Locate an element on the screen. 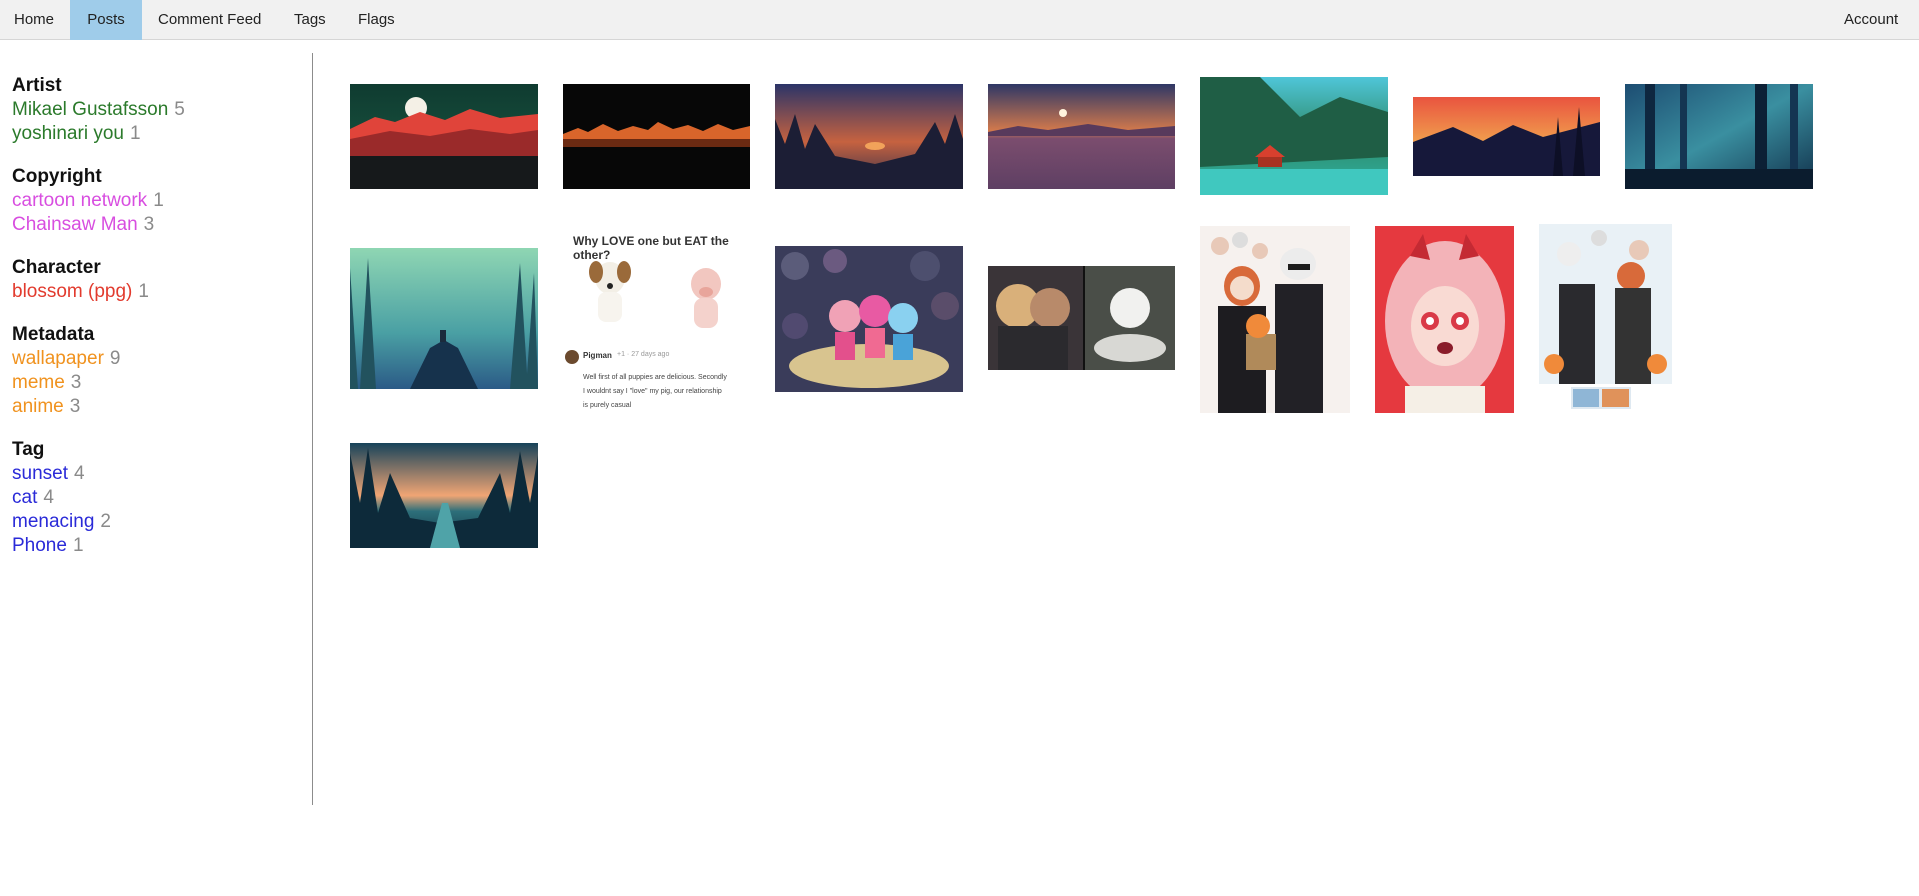  comment-meta: +1 · 27 days ago is located at coordinates (643, 354).